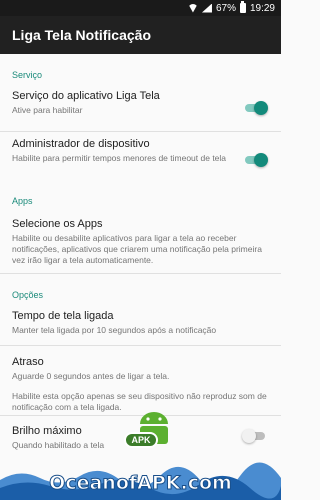  Describe the element at coordinates (81, 144) in the screenshot. I see `pref-title: Administrador de dispositivo` at that location.